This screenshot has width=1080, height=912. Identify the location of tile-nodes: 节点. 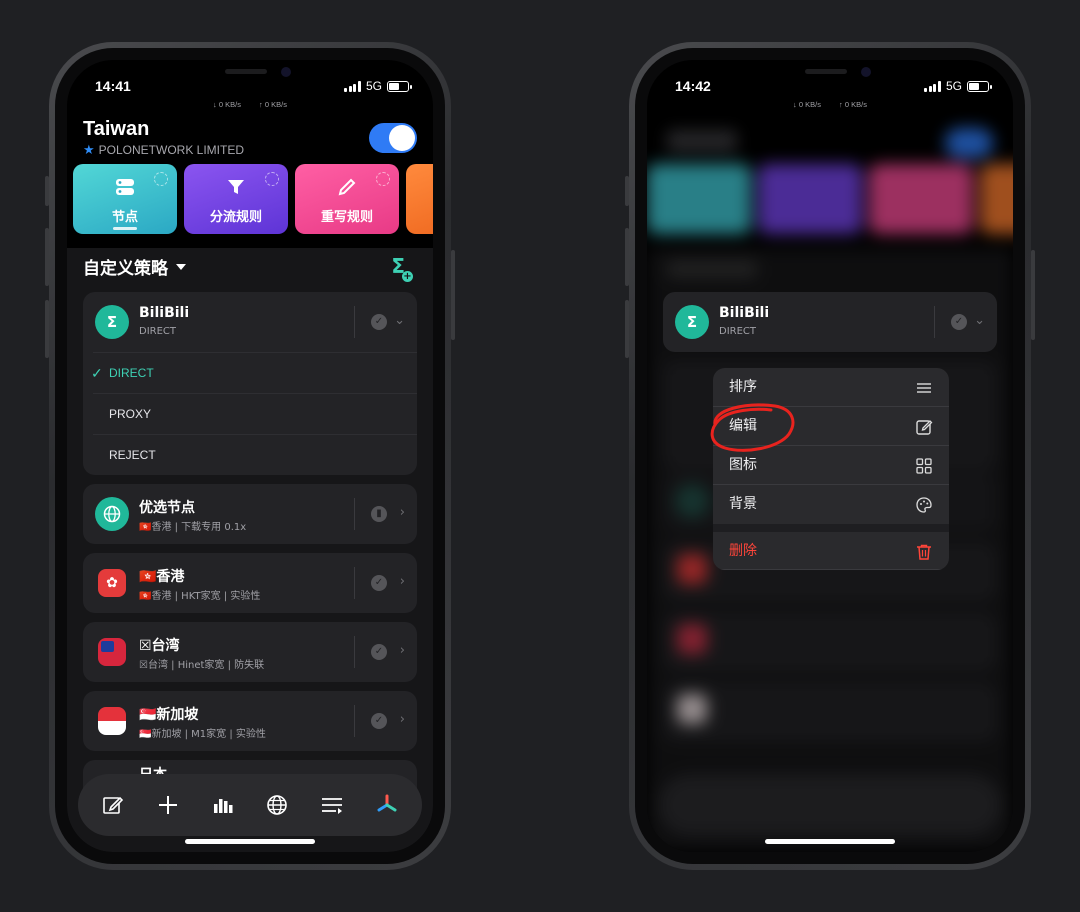
(125, 199).